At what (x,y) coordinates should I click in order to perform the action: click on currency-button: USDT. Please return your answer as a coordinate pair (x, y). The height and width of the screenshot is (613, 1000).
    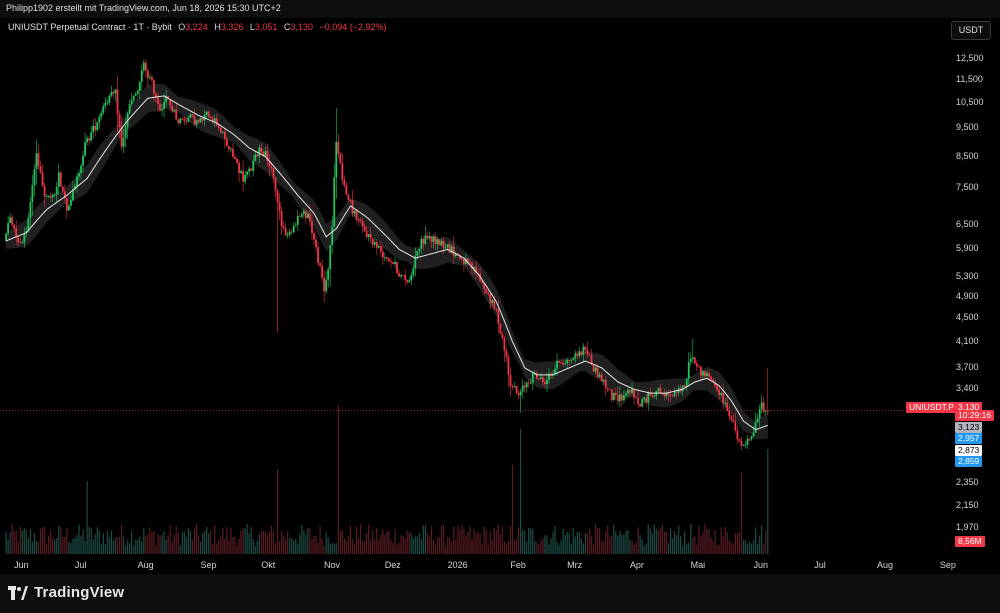
    Looking at the image, I should click on (971, 30).